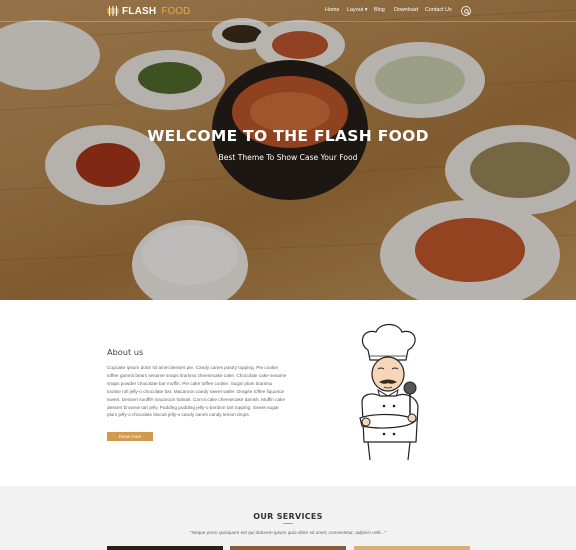  I want to click on chef-illustration, so click(389, 392).